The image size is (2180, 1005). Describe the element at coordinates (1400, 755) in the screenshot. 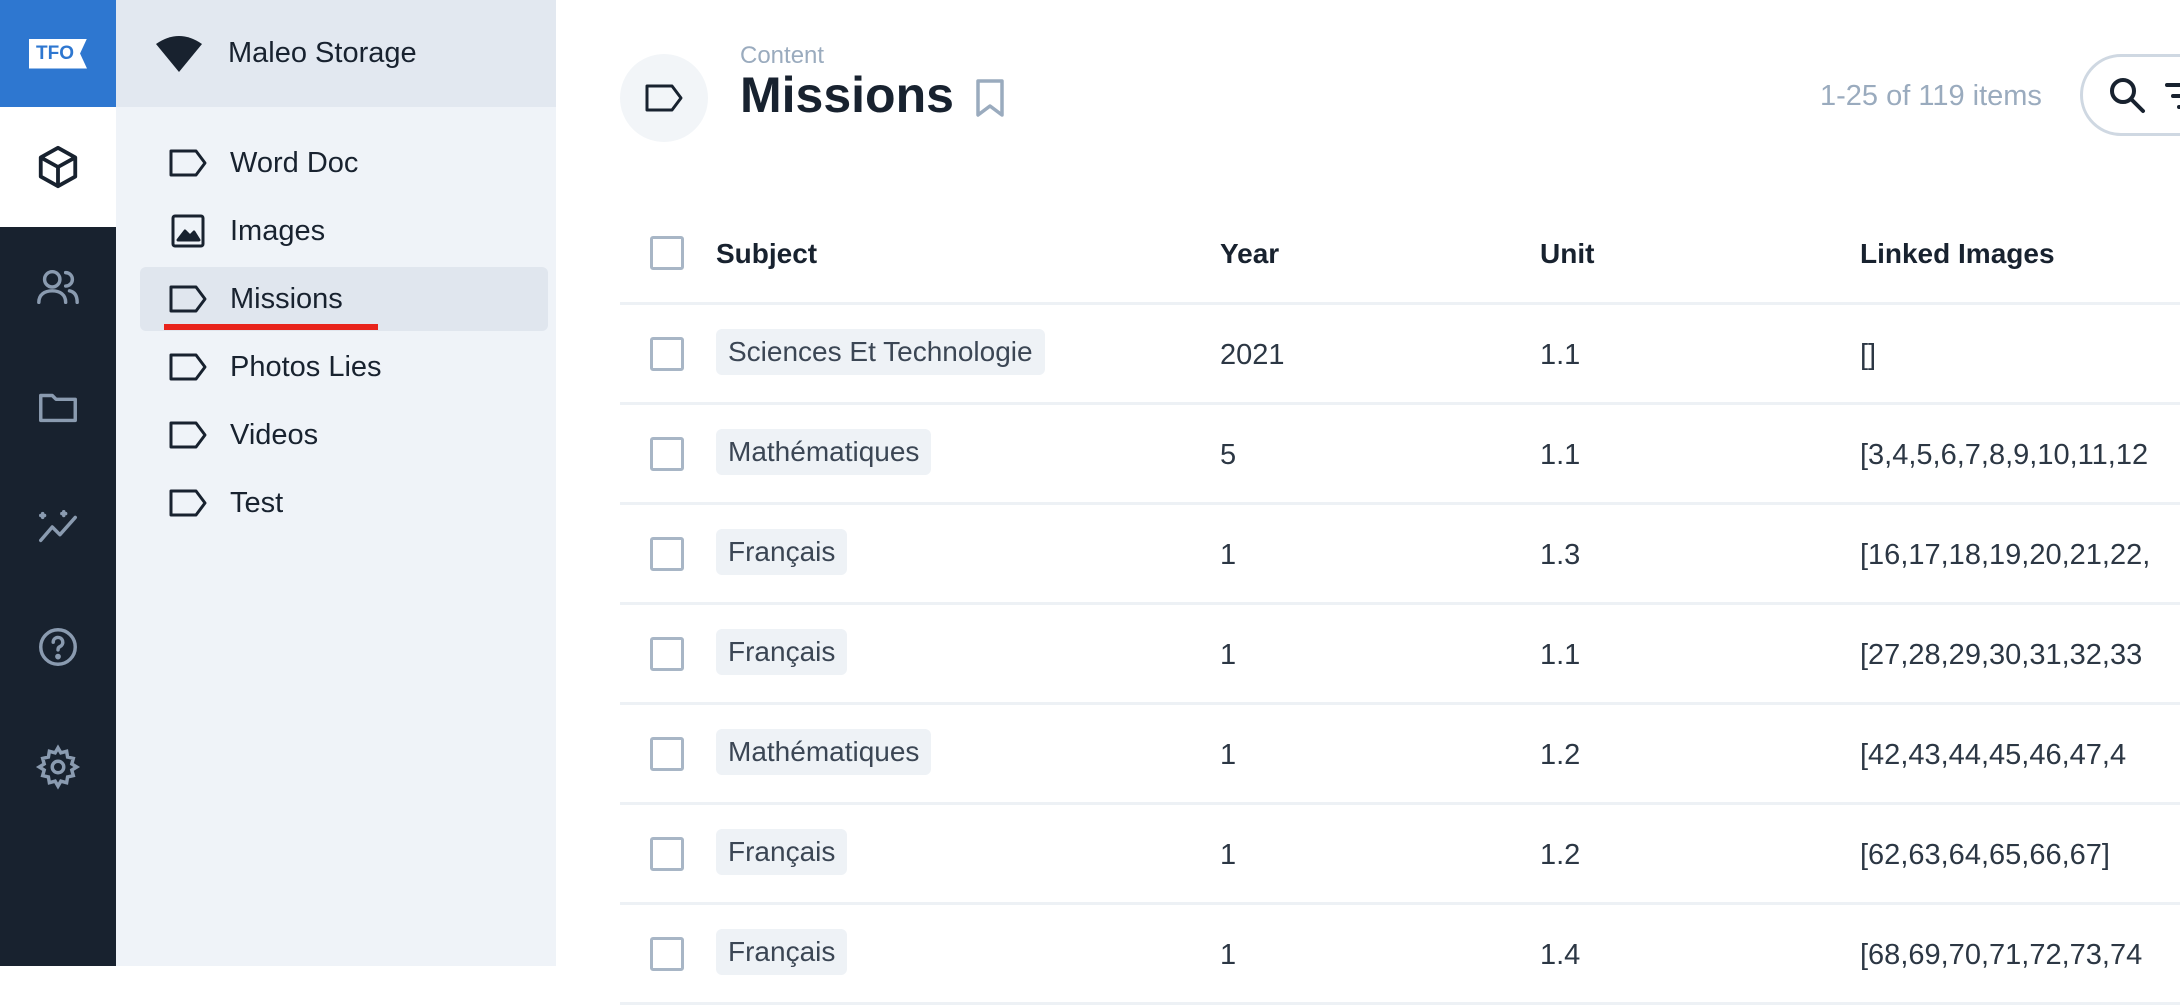

I see `table-row: Mathématiques 1 1.2 [42,43,44,45,46,47,4` at that location.